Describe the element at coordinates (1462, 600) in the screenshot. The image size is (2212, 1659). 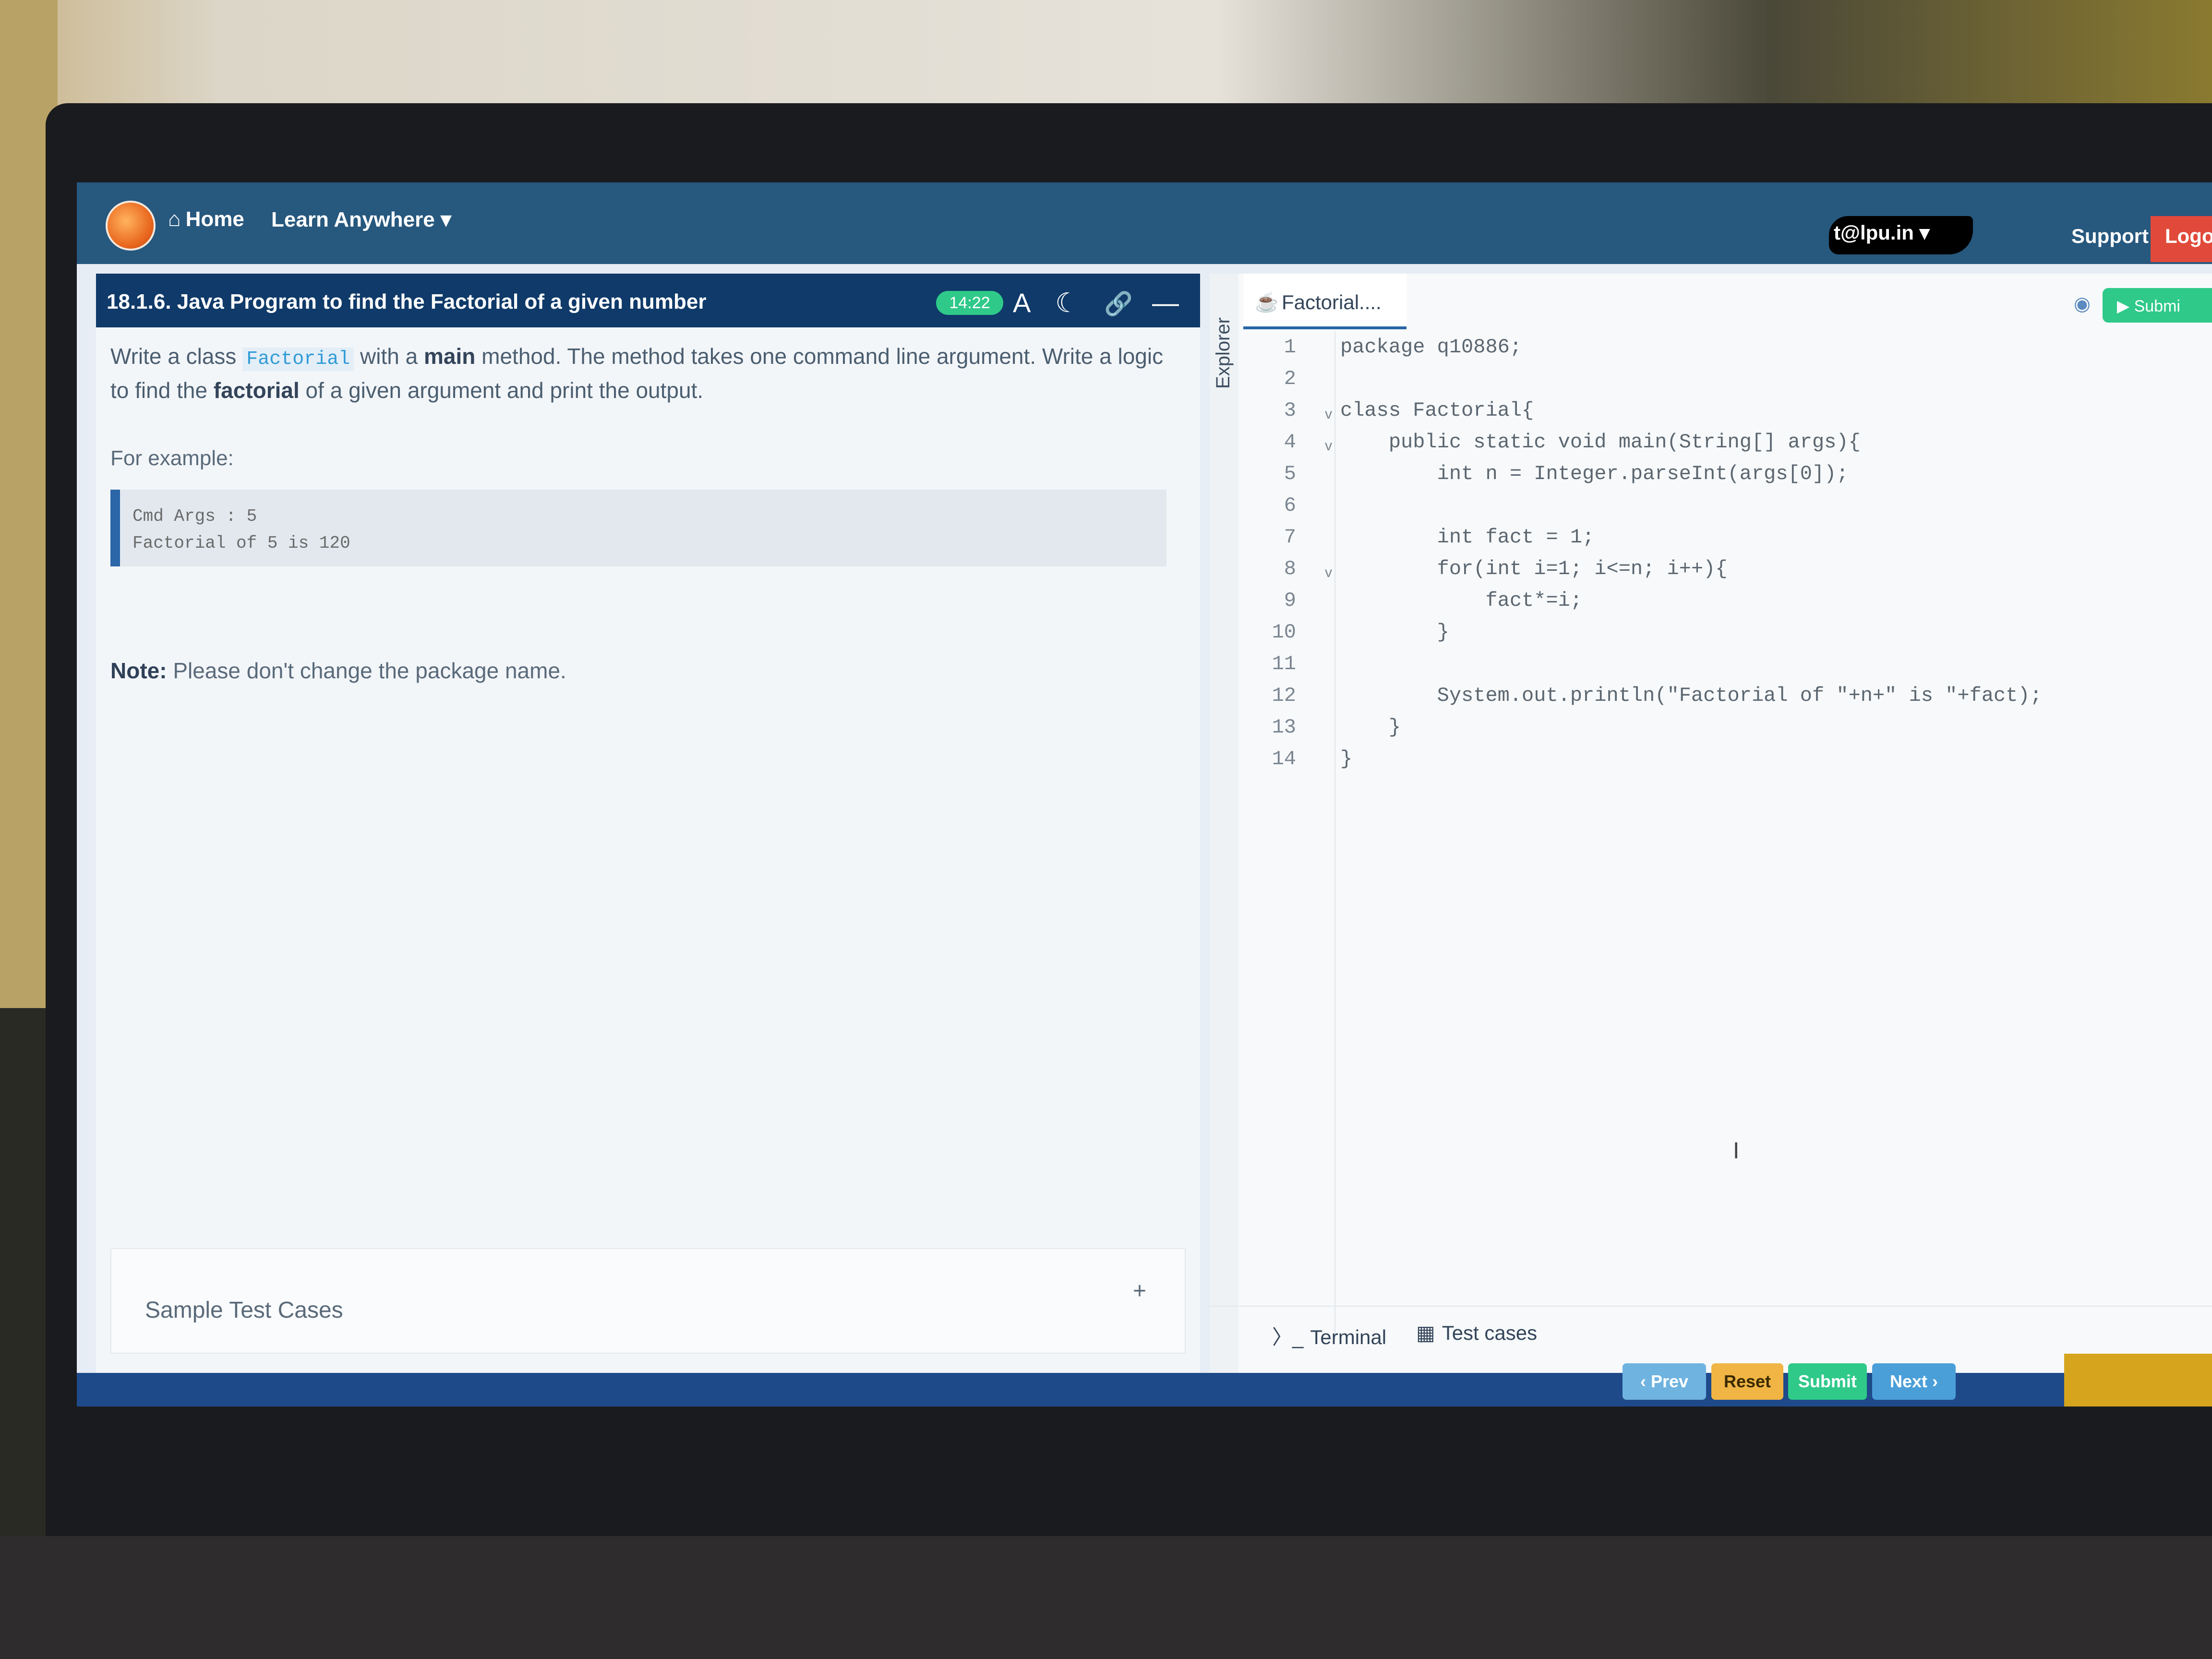
I see `code-line: fact*=i;` at that location.